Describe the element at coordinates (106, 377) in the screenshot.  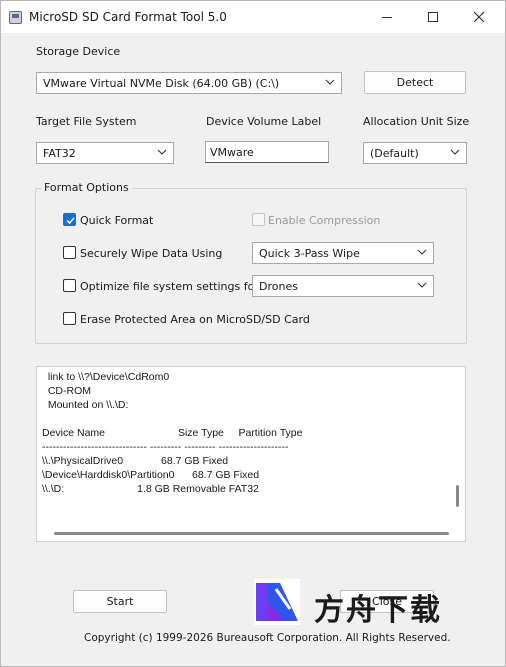
I see `log-line: link to \\?\Device\CdRom0` at that location.